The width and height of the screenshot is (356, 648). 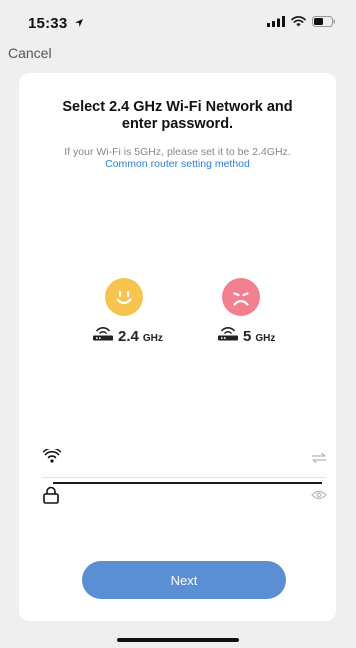 I want to click on lock-icon, so click(x=51, y=495).